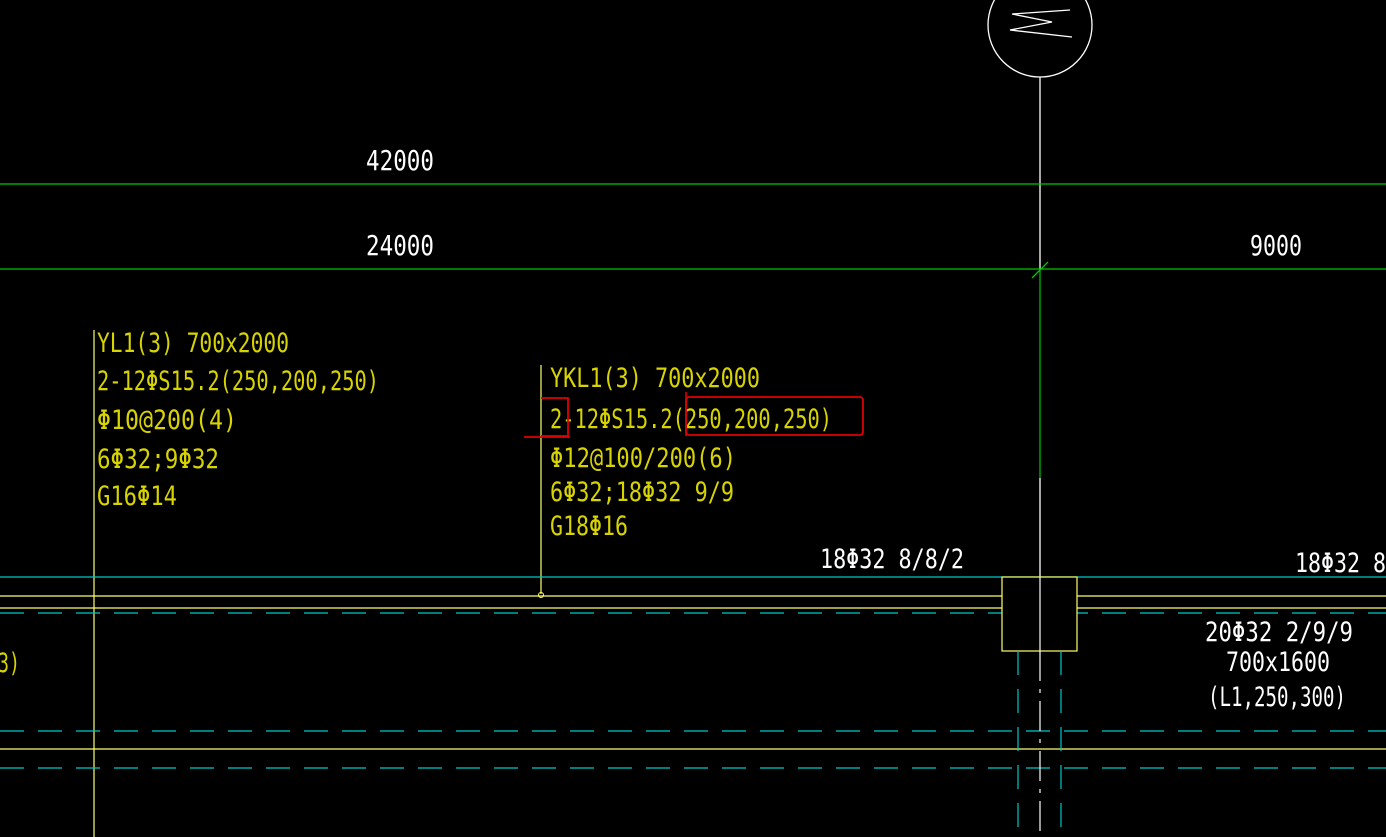  Describe the element at coordinates (10, 663) in the screenshot. I see `rebar-note-left-edge: 3)` at that location.